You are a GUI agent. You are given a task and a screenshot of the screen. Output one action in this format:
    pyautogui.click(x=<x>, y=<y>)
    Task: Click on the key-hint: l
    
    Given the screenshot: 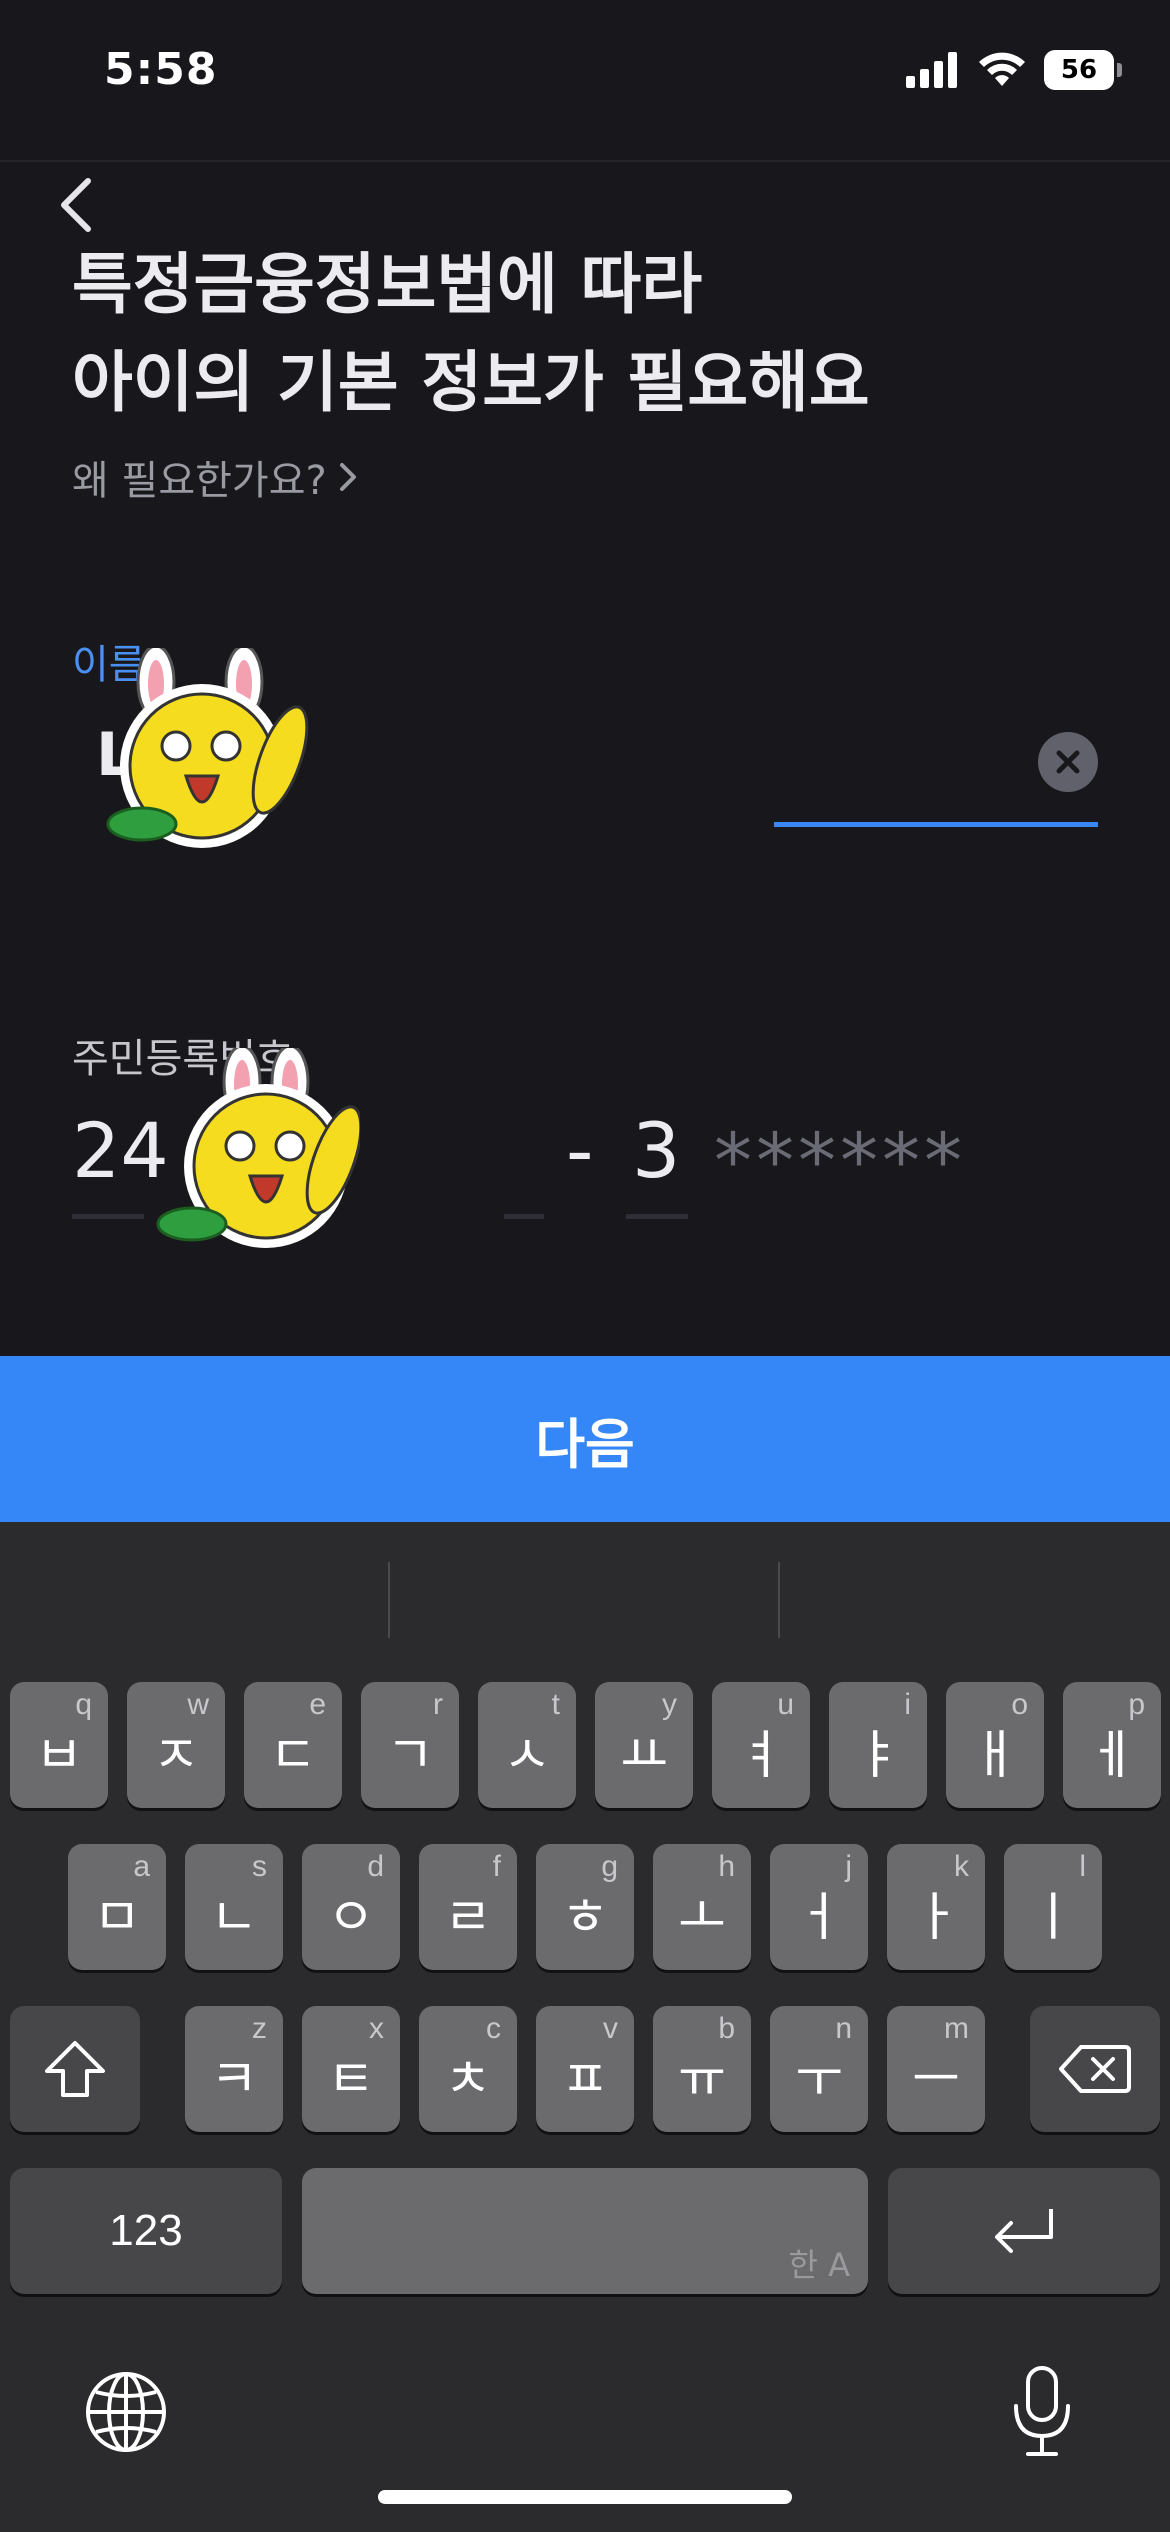 What is the action you would take?
    pyautogui.click(x=1082, y=1866)
    